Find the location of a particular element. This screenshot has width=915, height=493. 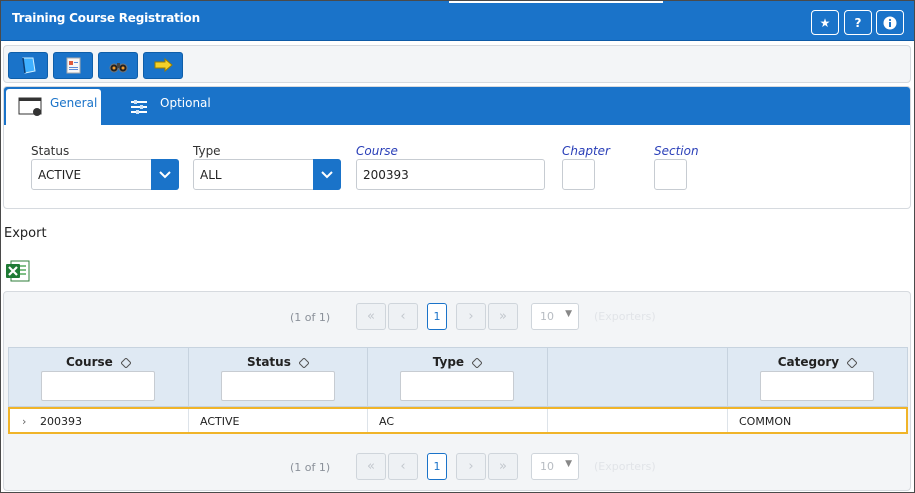

title-bar-stripe is located at coordinates (556, 2).